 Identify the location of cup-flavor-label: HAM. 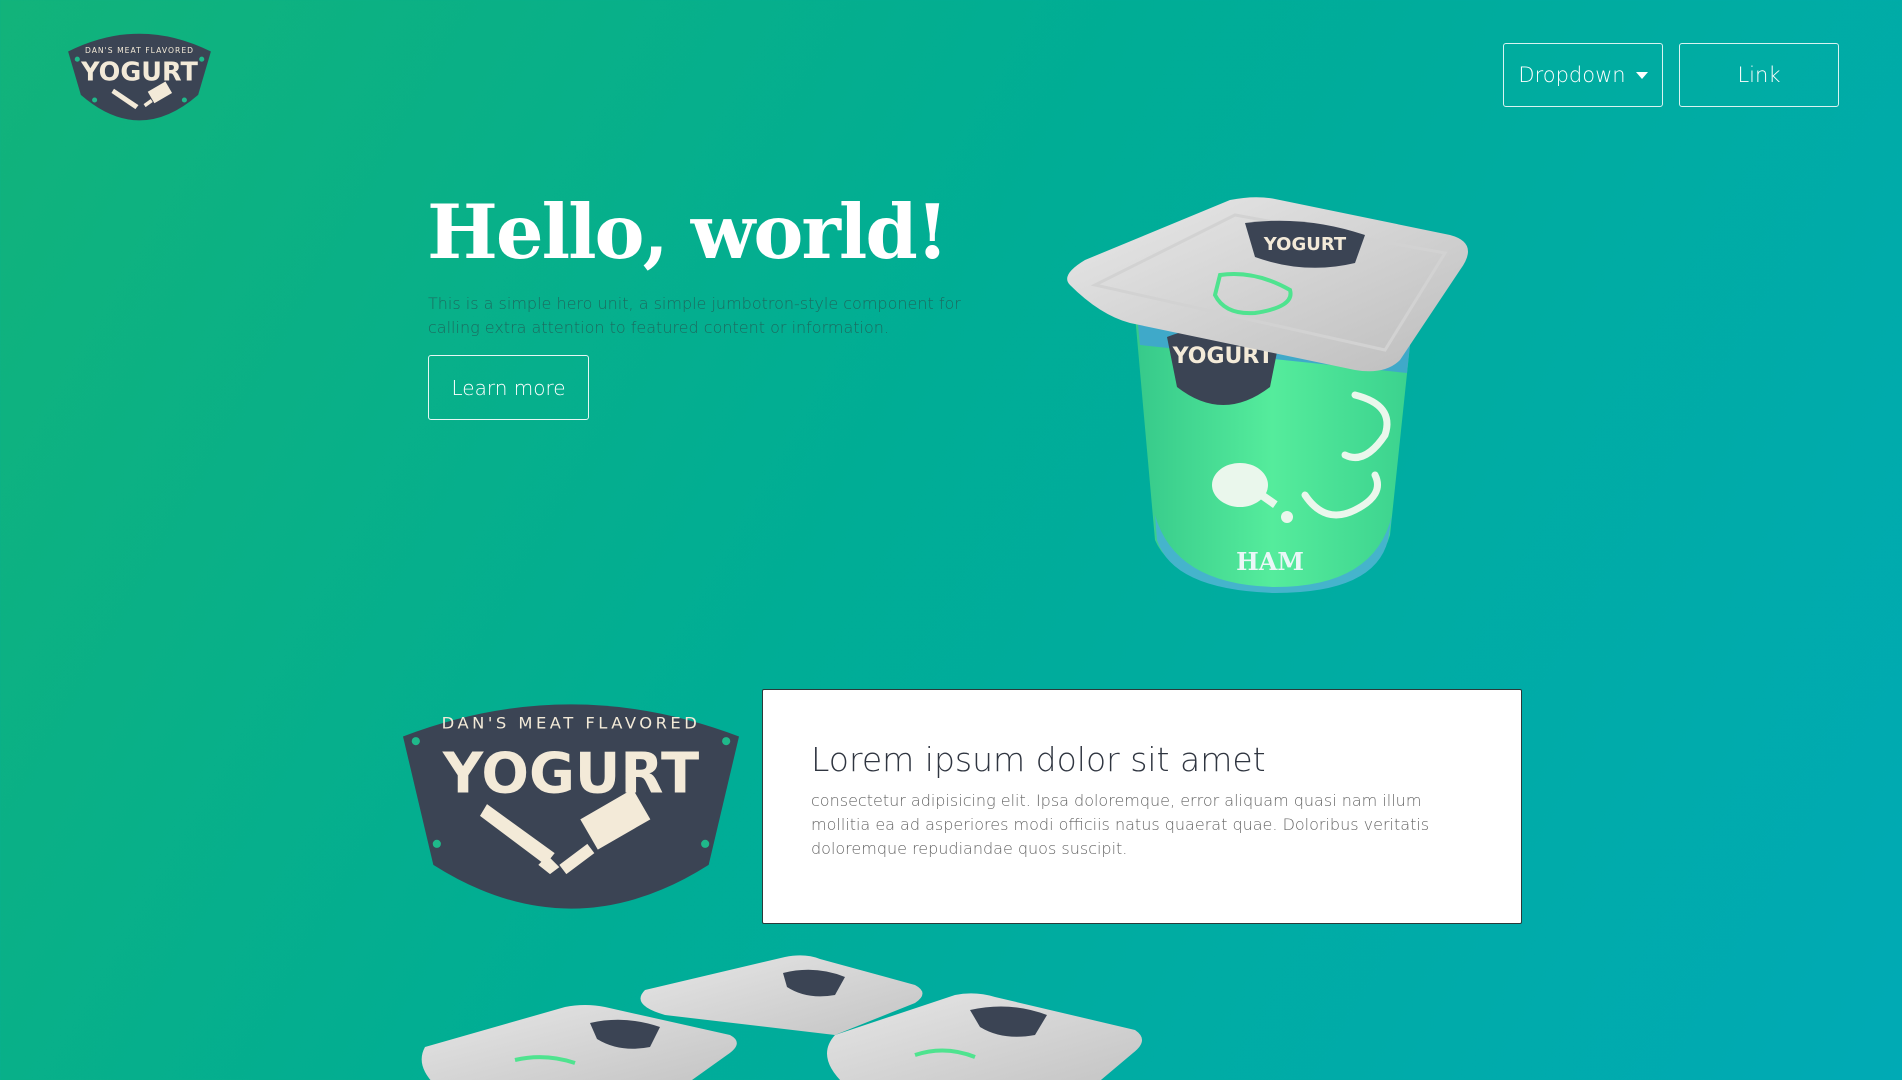
(1270, 561).